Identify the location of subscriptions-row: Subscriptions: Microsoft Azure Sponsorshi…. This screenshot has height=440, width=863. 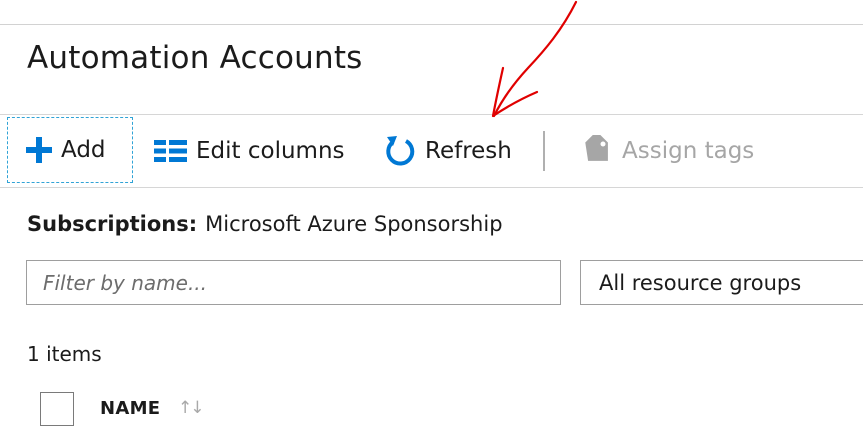
(265, 224).